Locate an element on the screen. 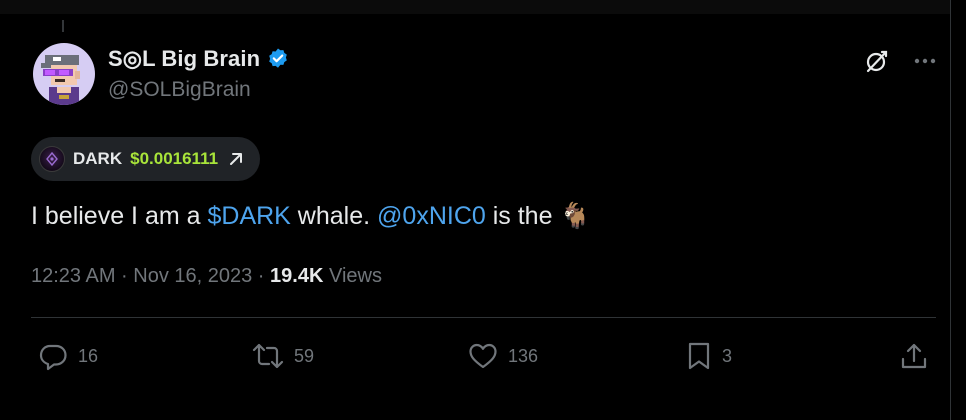  bookmark-icon is located at coordinates (699, 356).